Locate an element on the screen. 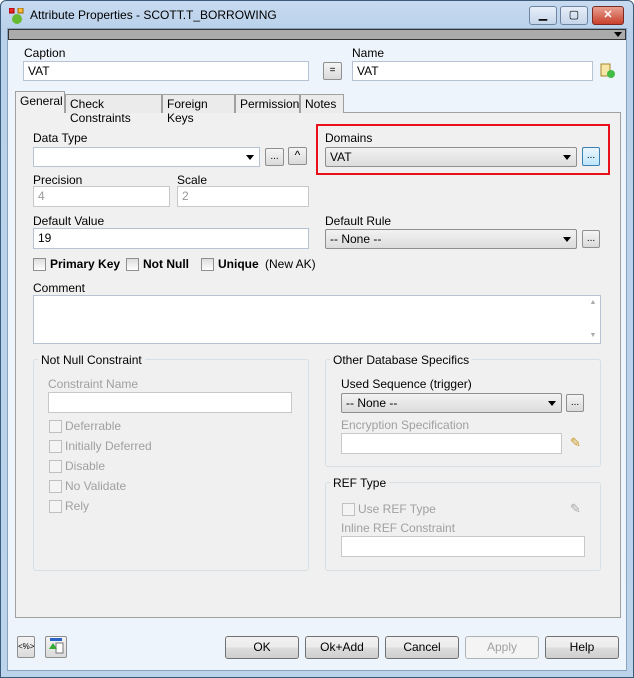  data-type-up-button: ^ is located at coordinates (297, 156).